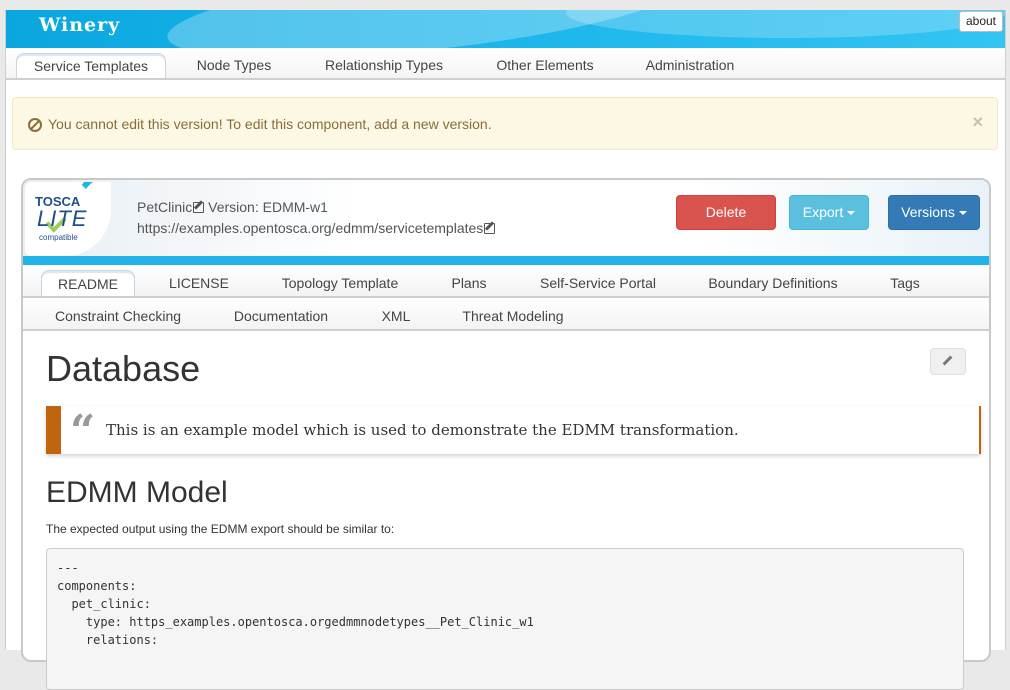 Image resolution: width=1010 pixels, height=690 pixels. I want to click on about-button: about, so click(980, 21).